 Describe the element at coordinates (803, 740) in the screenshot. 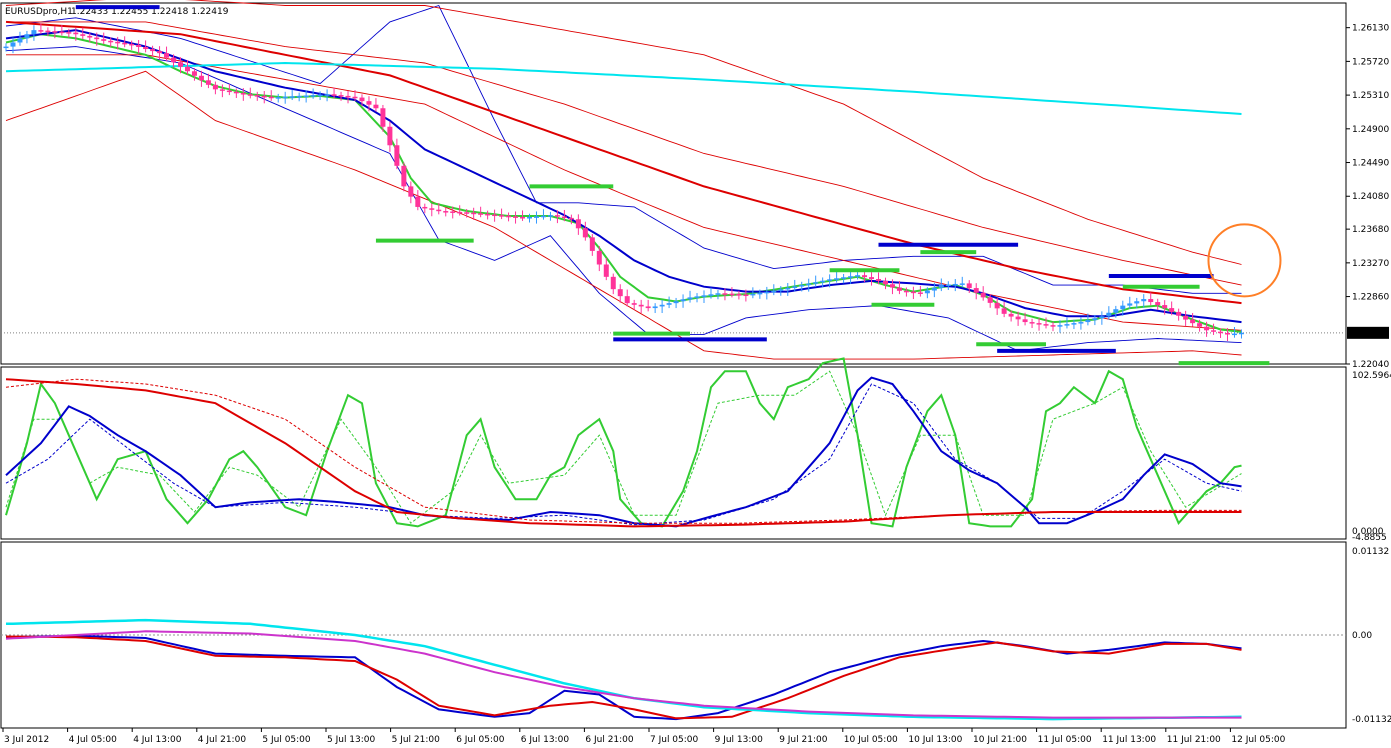

I see `time-tick-label: 9 Jul 21:00` at that location.